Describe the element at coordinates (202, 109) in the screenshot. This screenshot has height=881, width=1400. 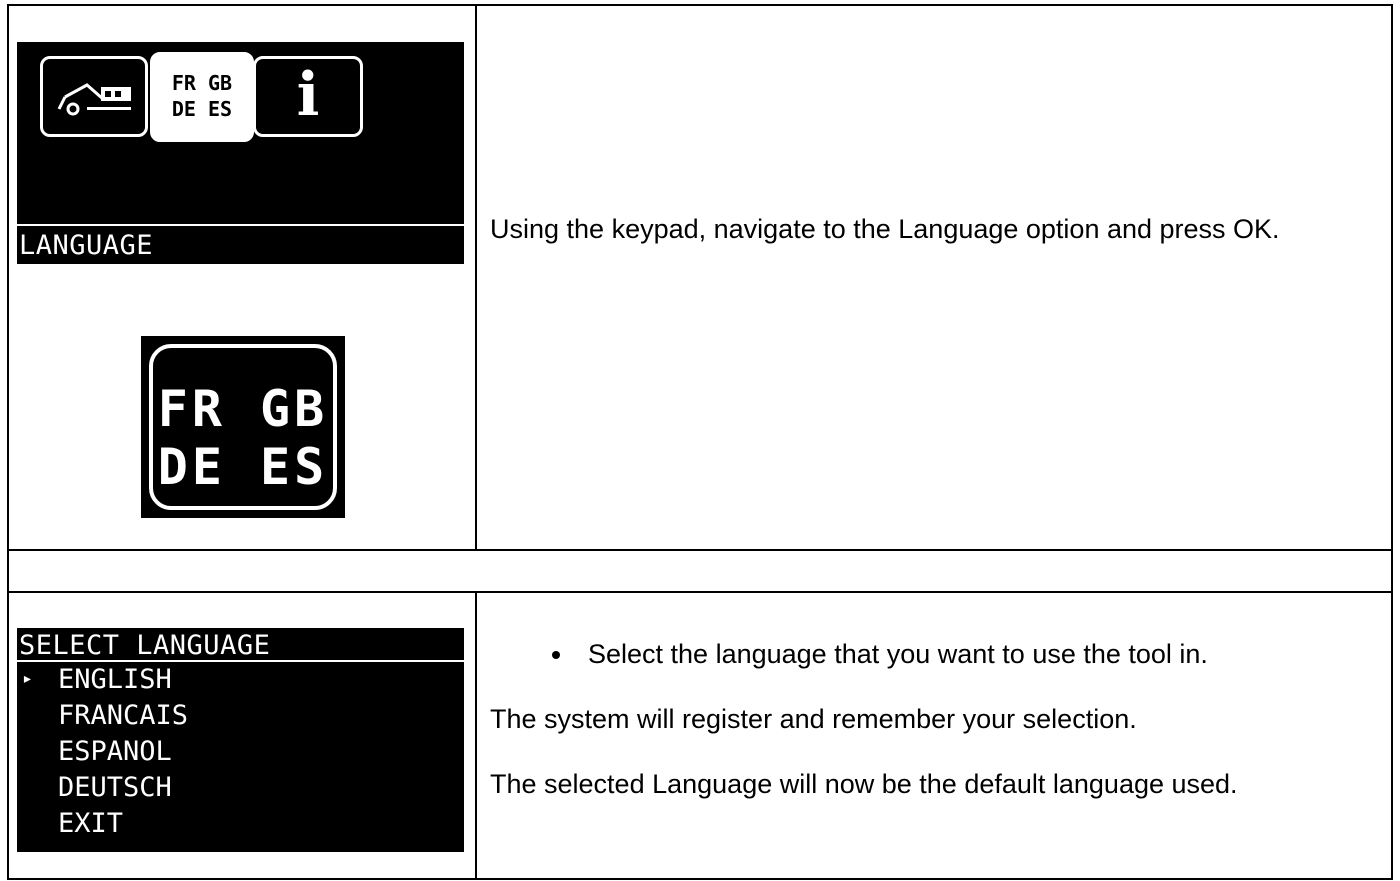
I see `language-icon-line-2: DE ES` at that location.